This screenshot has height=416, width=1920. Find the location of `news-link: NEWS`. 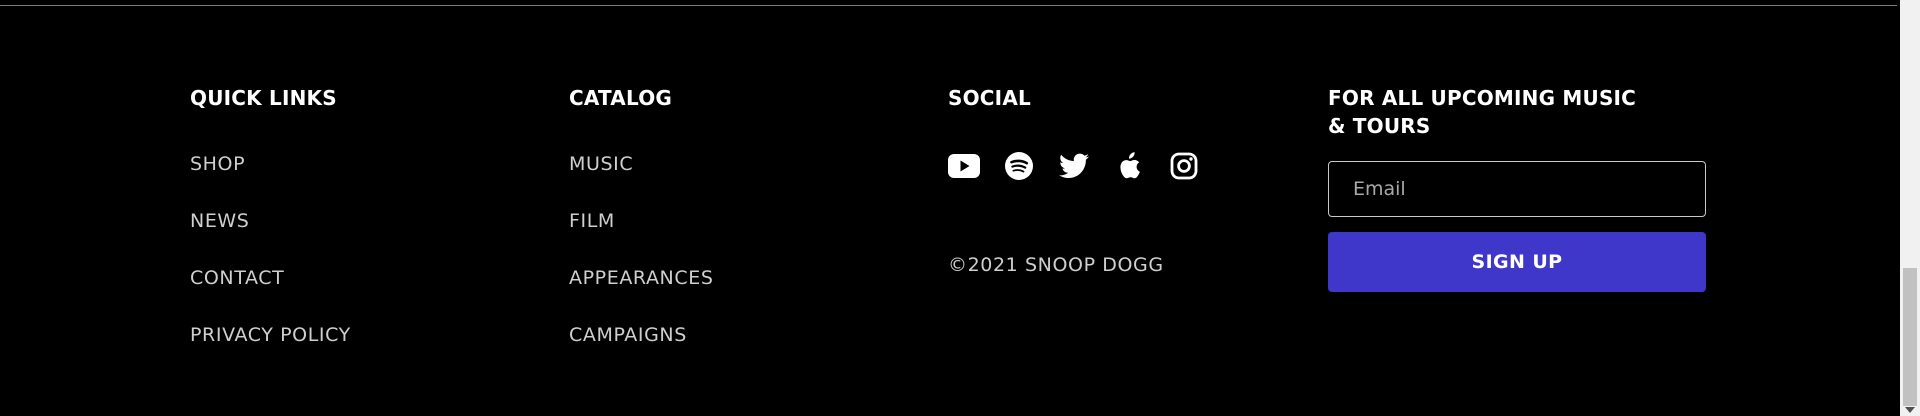

news-link: NEWS is located at coordinates (219, 221).